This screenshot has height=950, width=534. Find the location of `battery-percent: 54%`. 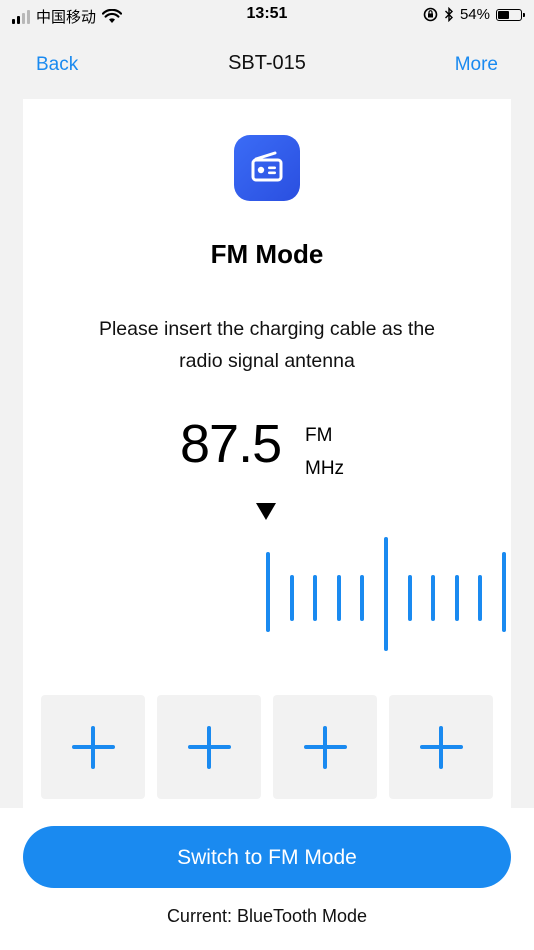

battery-percent: 54% is located at coordinates (474, 14).